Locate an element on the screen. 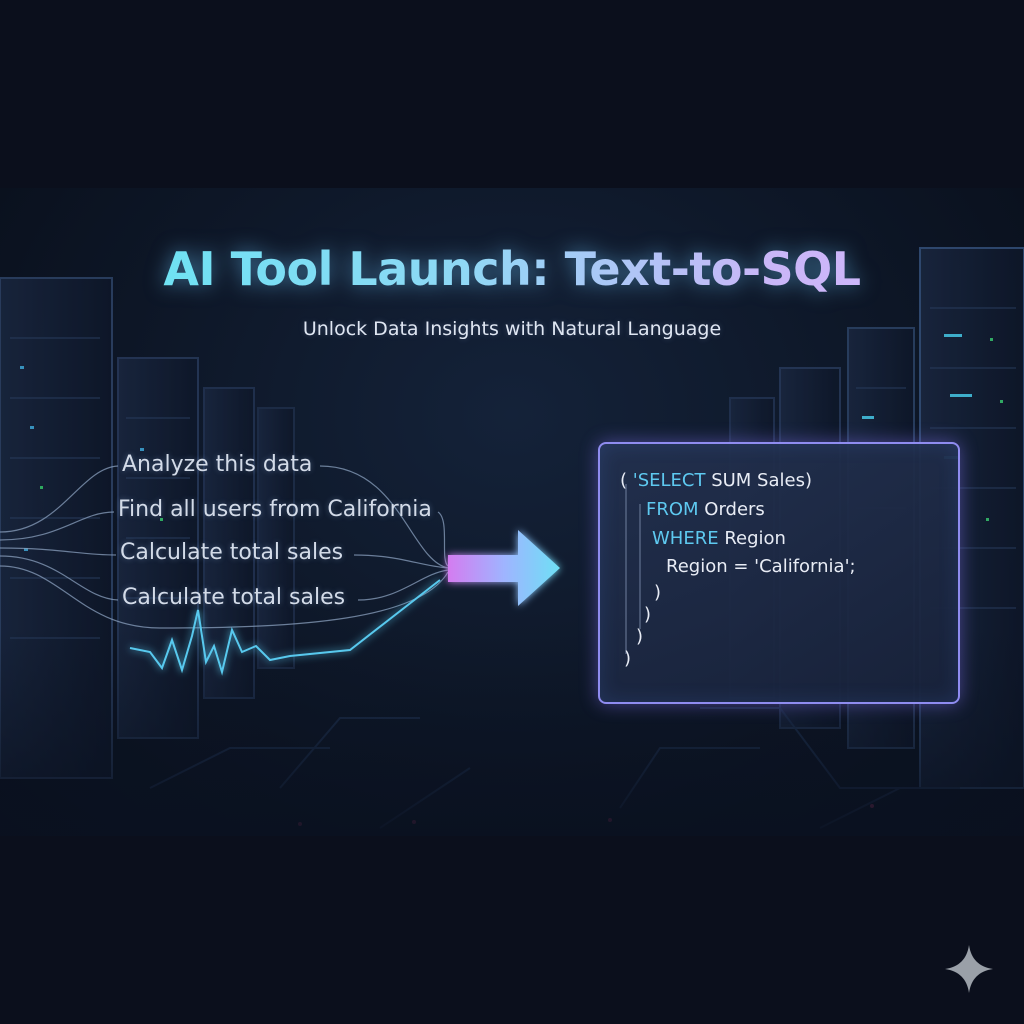 Image resolution: width=1024 pixels, height=1024 pixels. prompt-text: Analyze this data is located at coordinates (217, 464).